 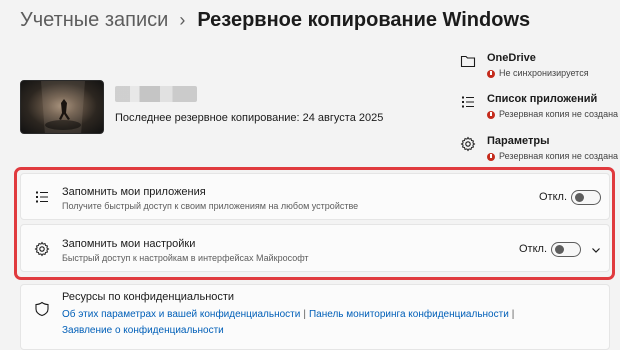 What do you see at coordinates (542, 99) in the screenshot?
I see `status-title: Список приложений` at bounding box center [542, 99].